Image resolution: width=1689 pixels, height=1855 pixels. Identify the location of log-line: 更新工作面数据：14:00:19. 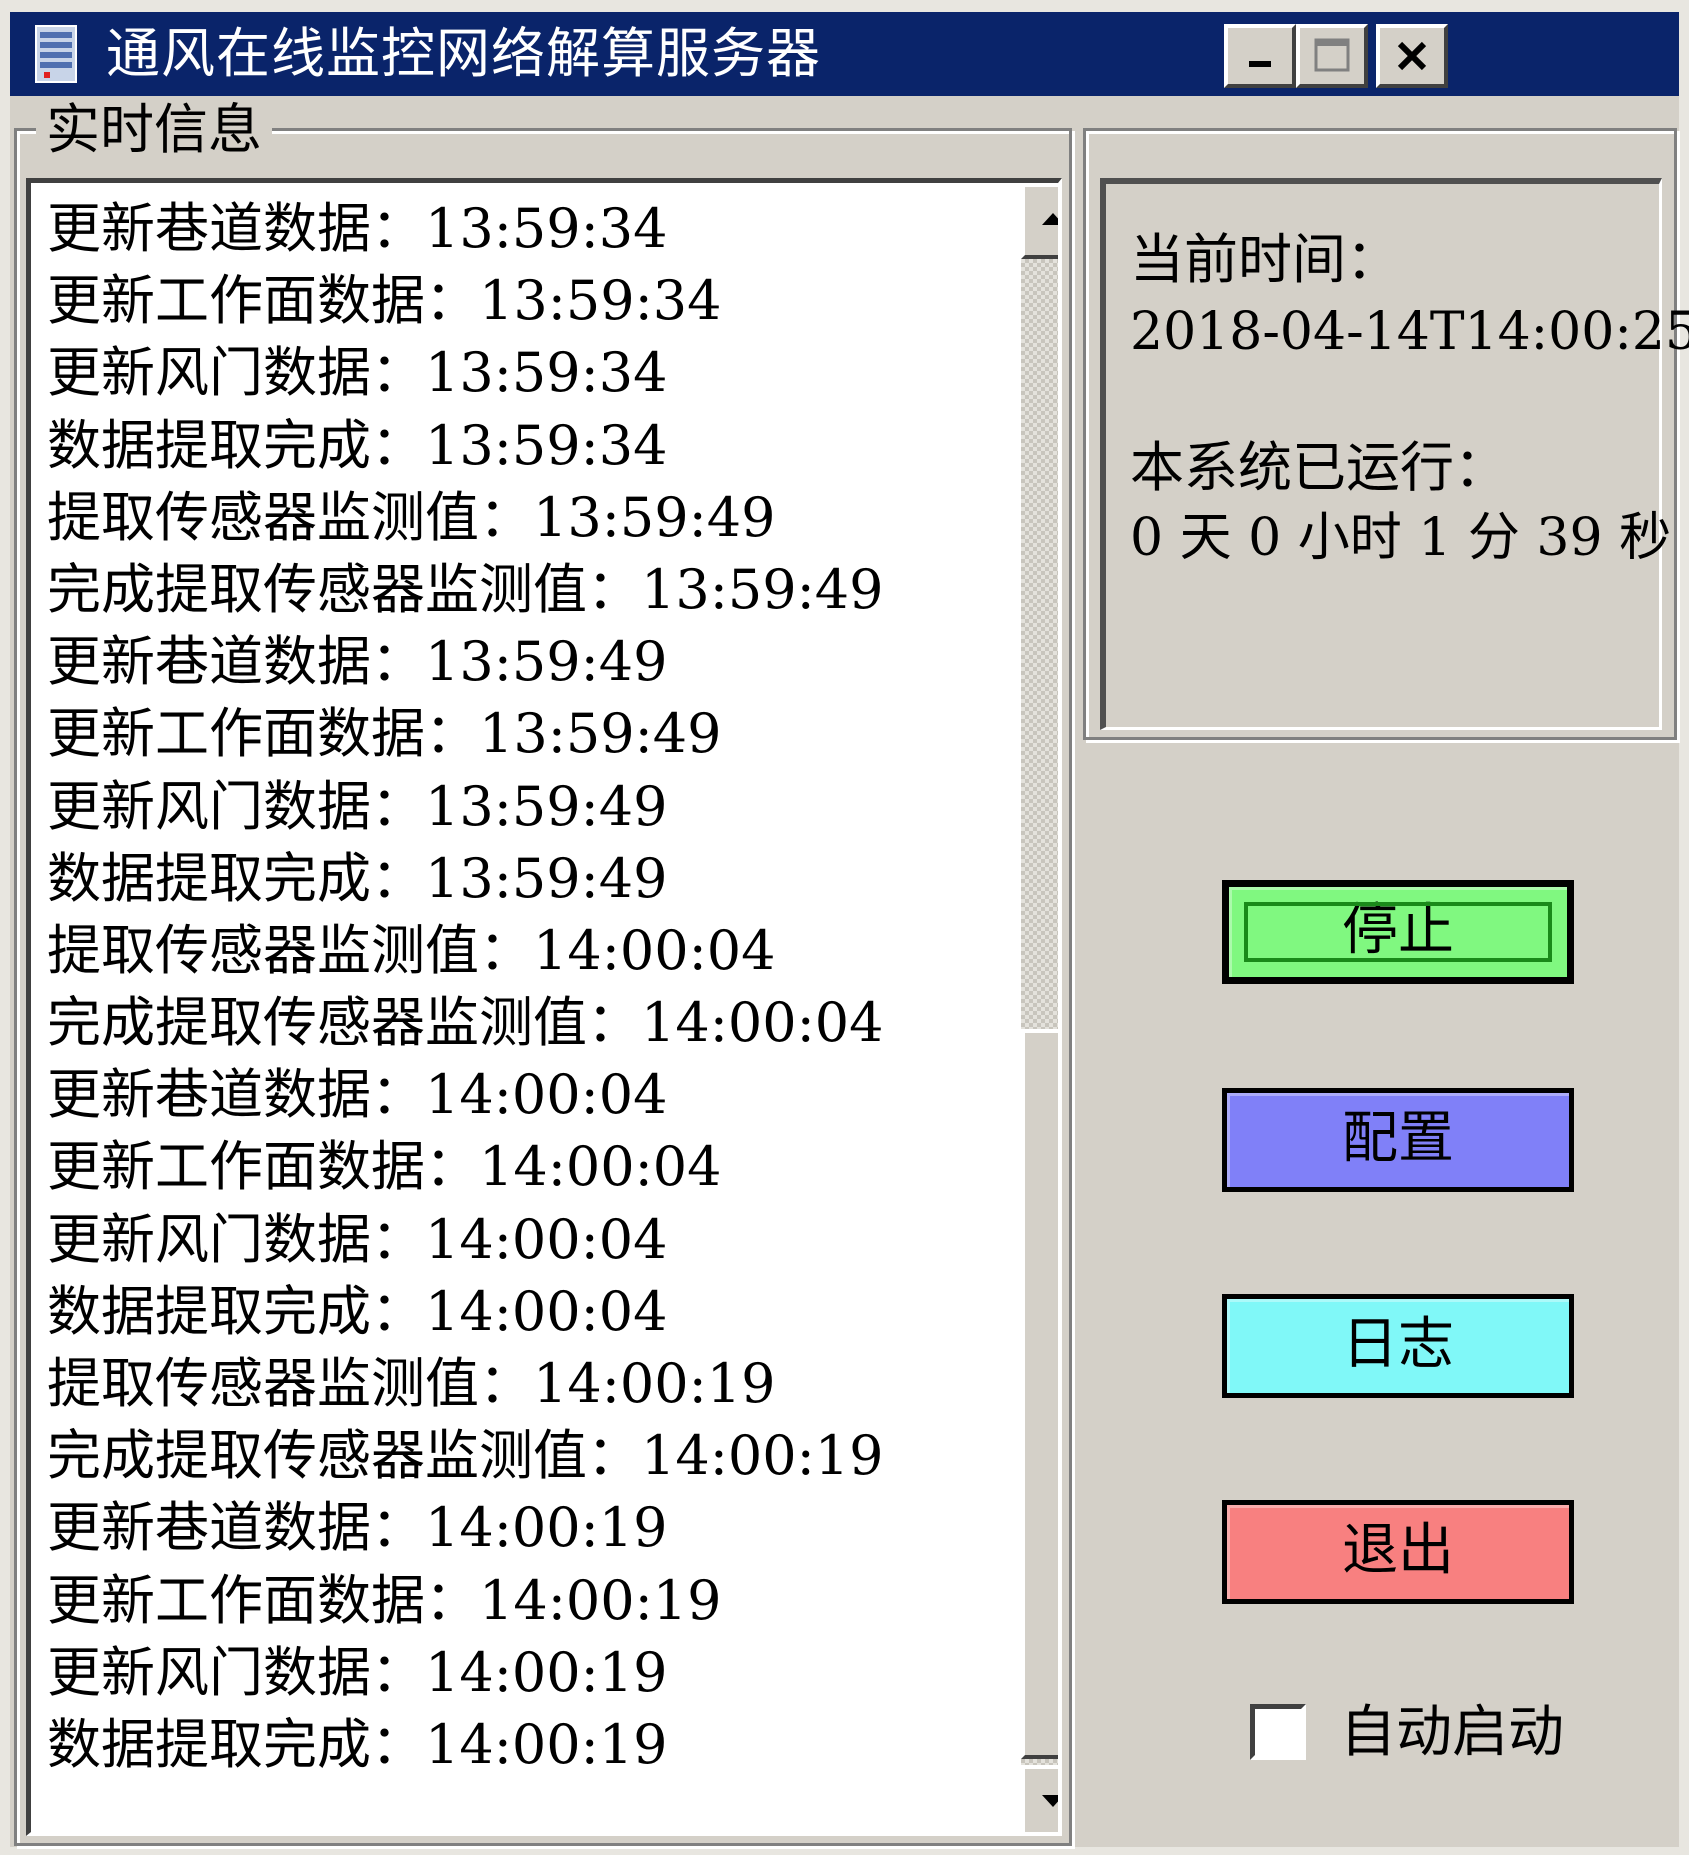
(384, 1600).